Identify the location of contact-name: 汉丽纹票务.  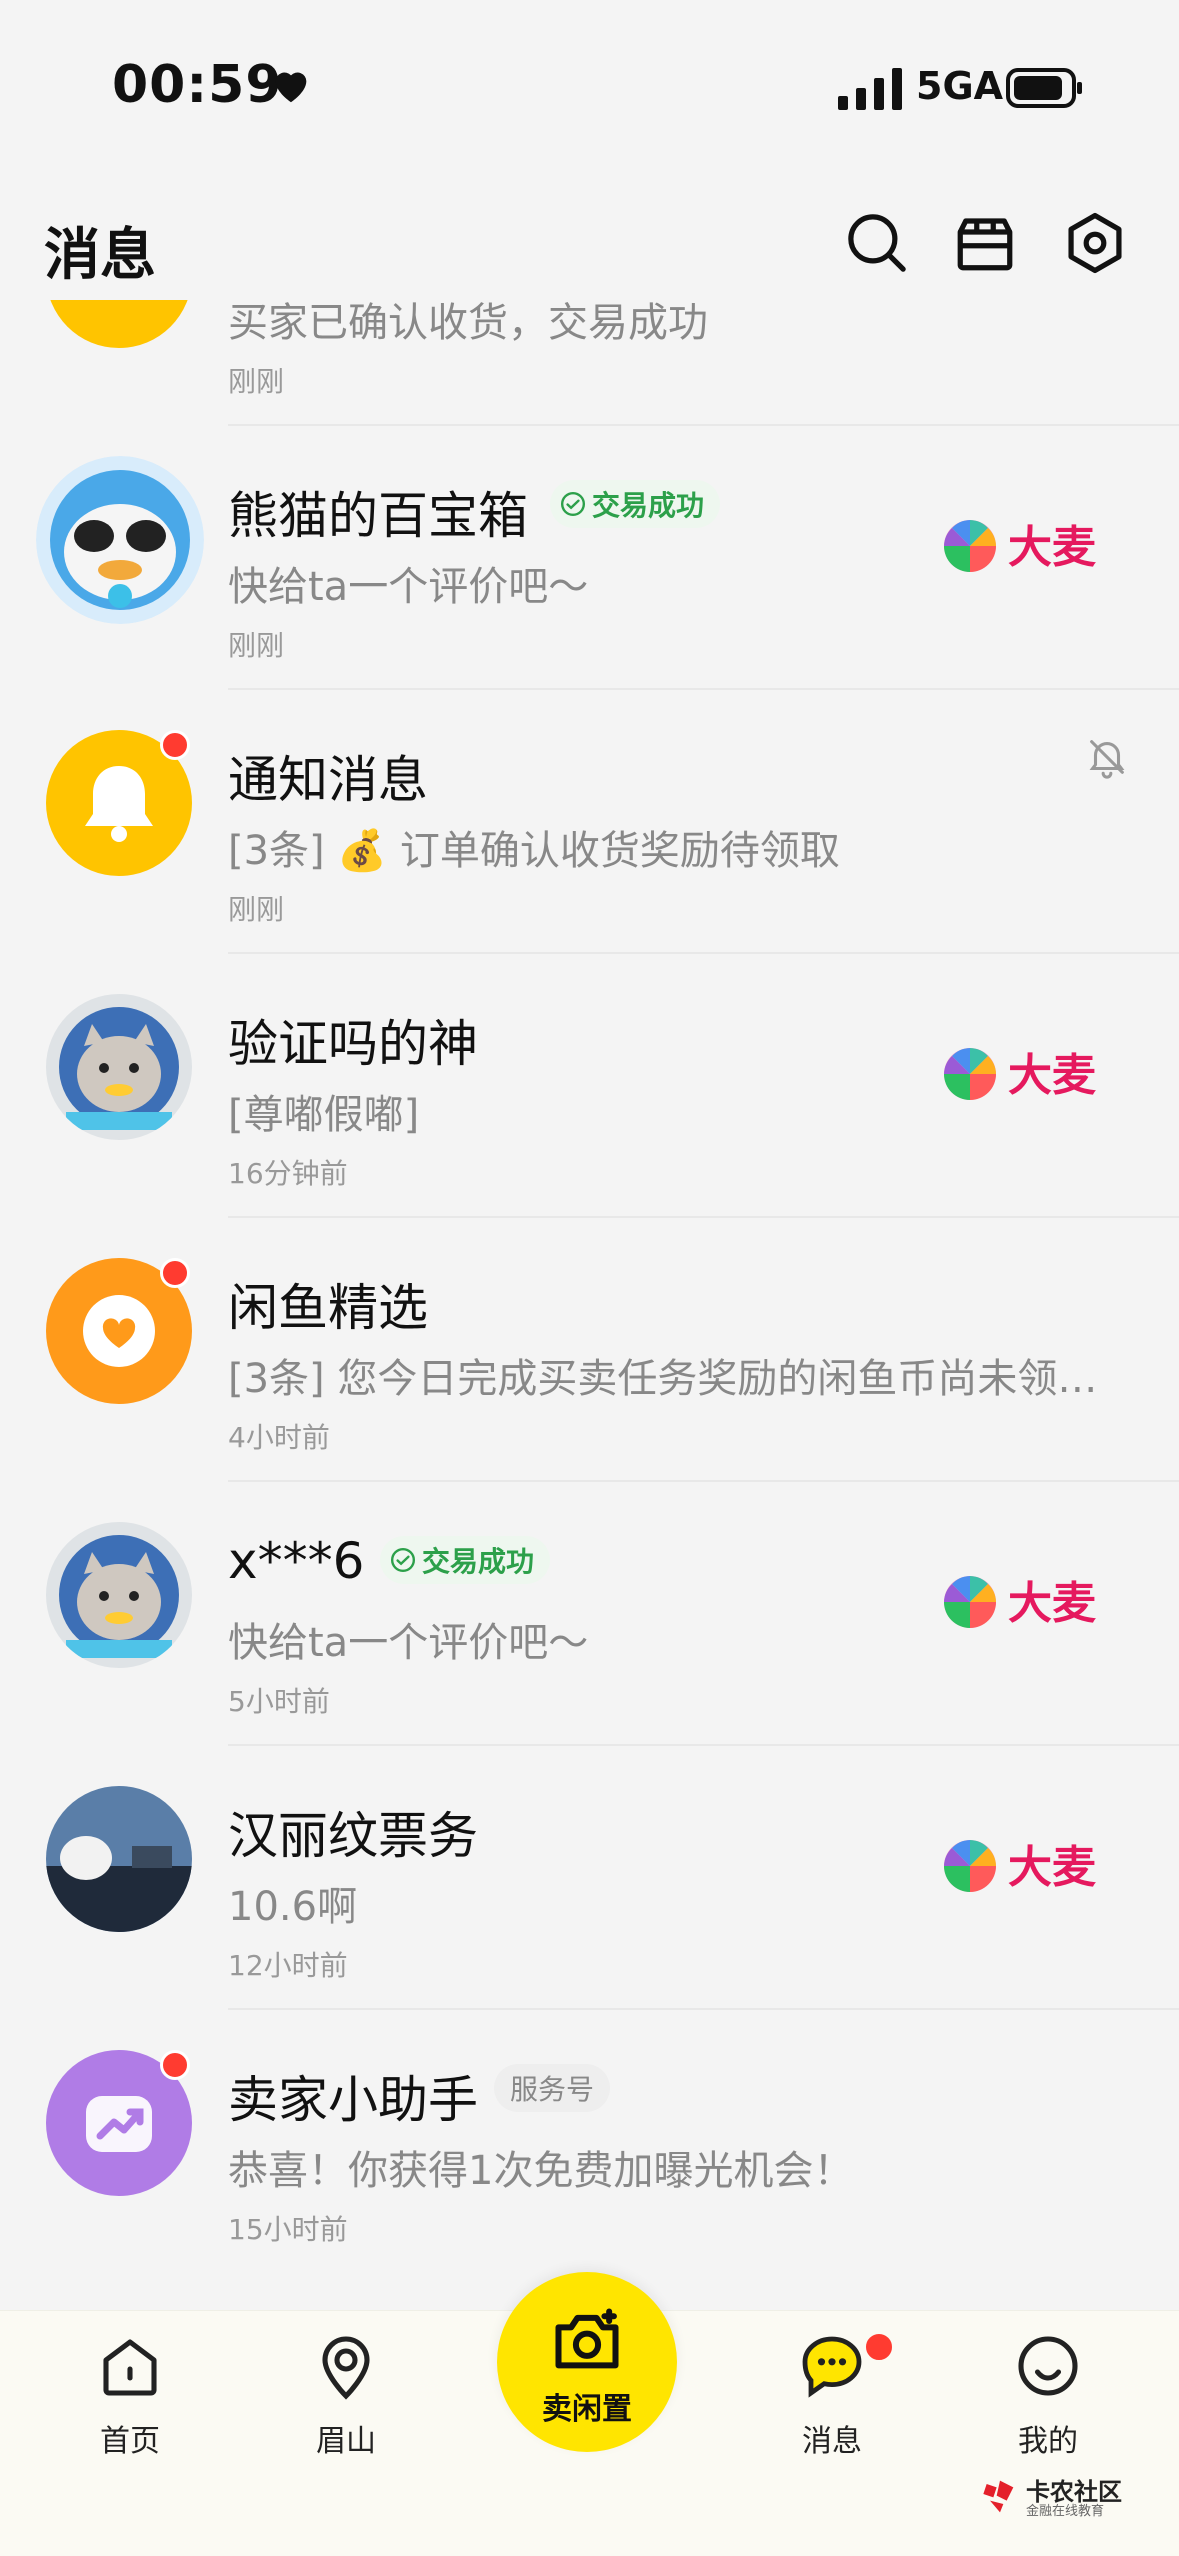
(353, 1836).